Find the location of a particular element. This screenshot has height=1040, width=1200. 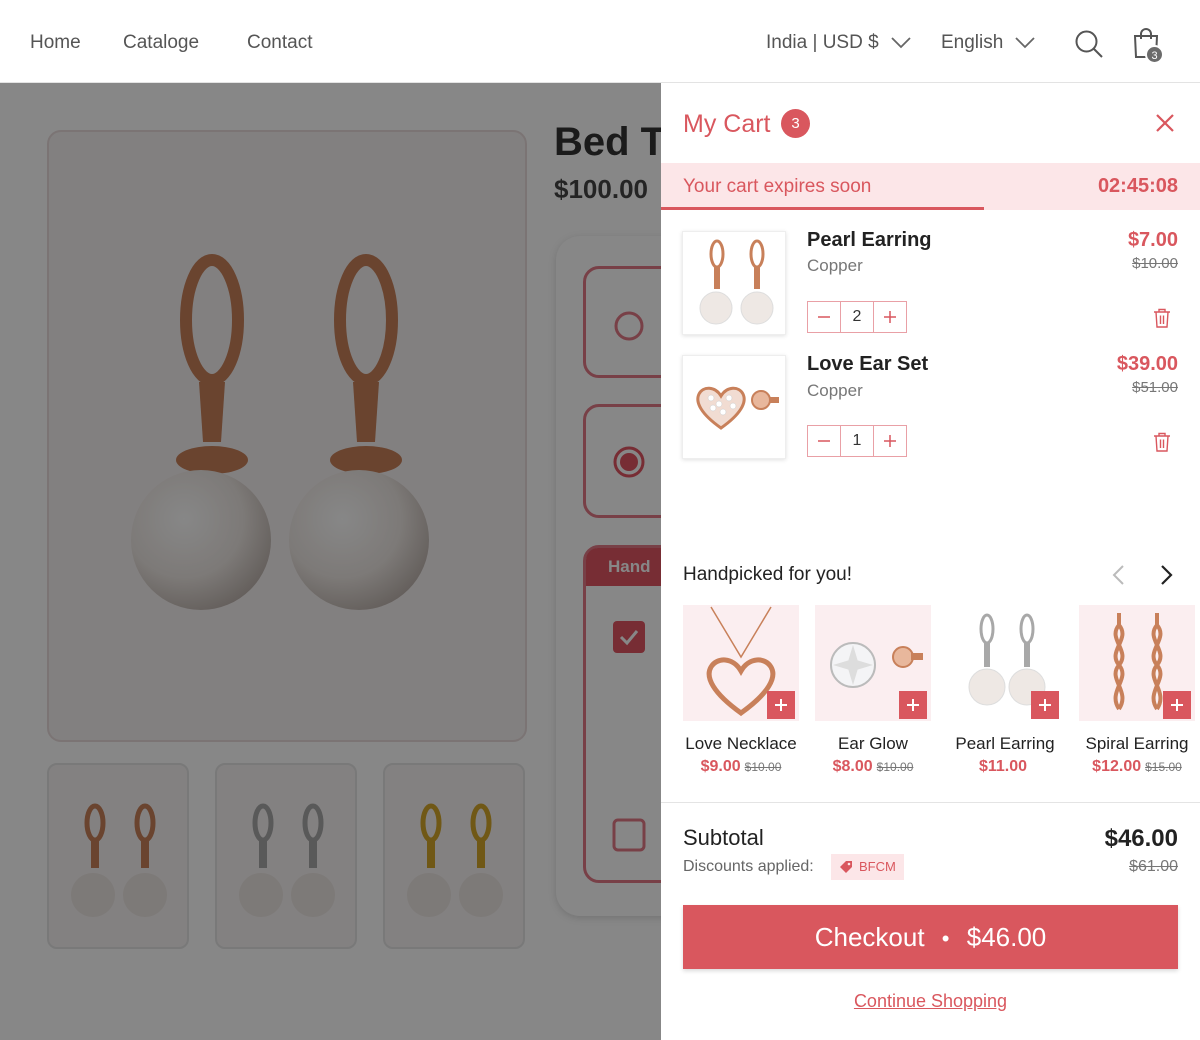

quantity-value: 1 is located at coordinates (857, 441).